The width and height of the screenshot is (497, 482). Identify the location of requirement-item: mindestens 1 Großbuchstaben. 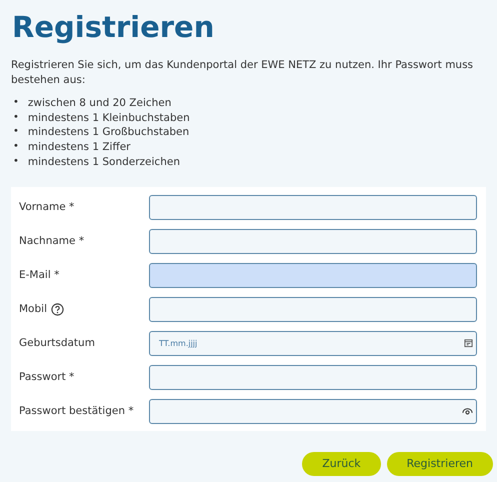
(109, 132).